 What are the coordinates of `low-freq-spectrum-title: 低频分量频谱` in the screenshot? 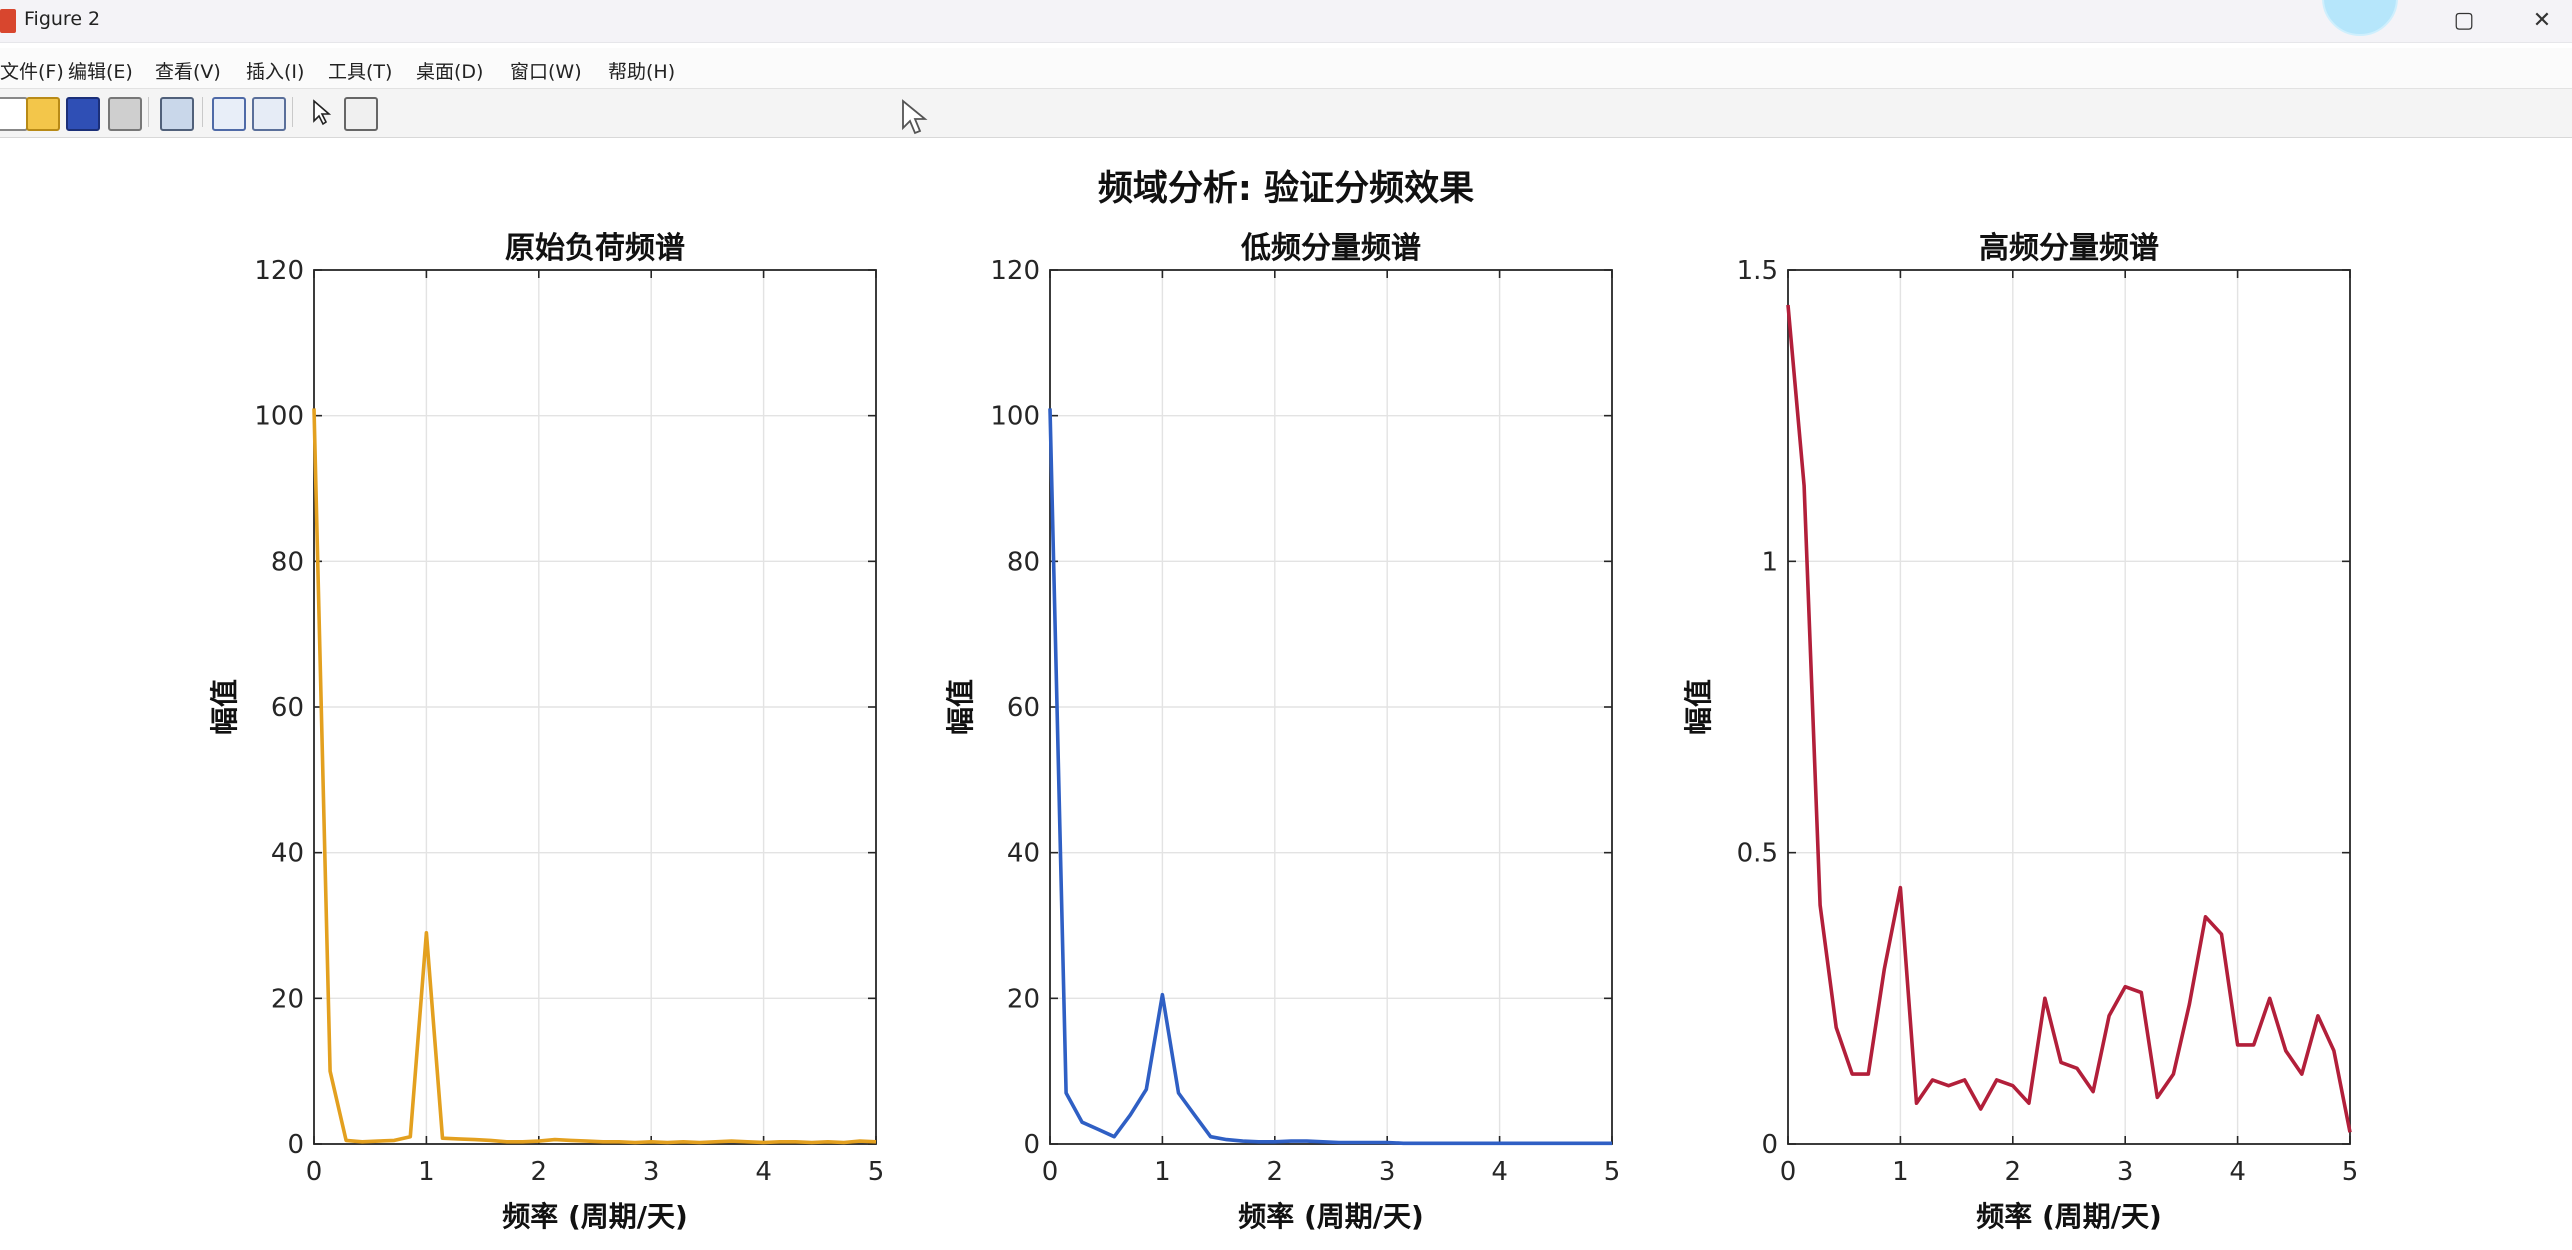 It's located at (1330, 248).